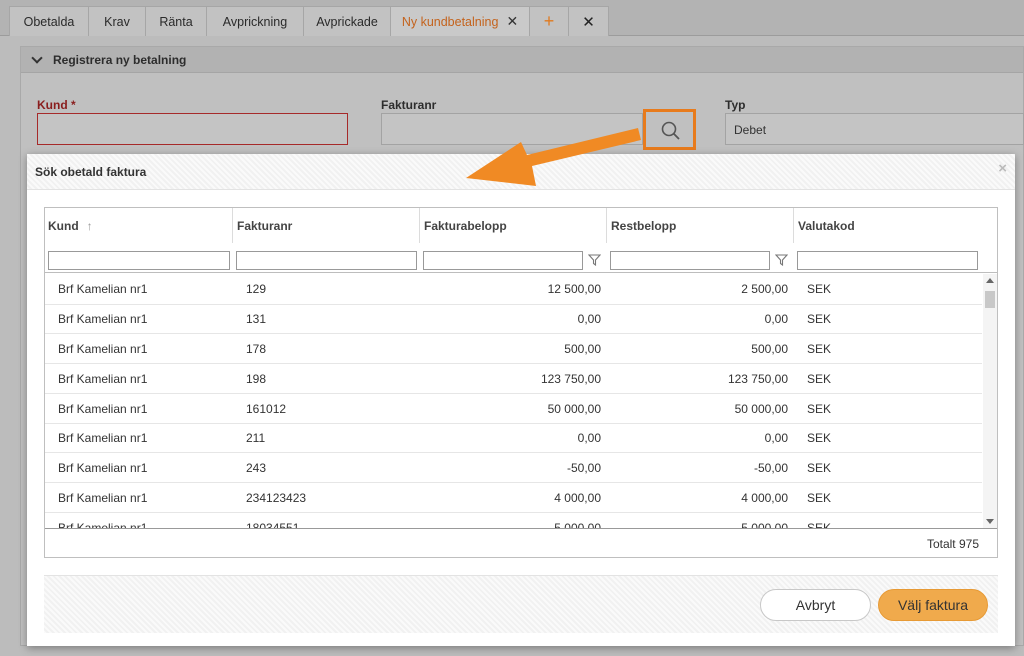  Describe the element at coordinates (450, 21) in the screenshot. I see `tab-label: Ny kundbetalning` at that location.